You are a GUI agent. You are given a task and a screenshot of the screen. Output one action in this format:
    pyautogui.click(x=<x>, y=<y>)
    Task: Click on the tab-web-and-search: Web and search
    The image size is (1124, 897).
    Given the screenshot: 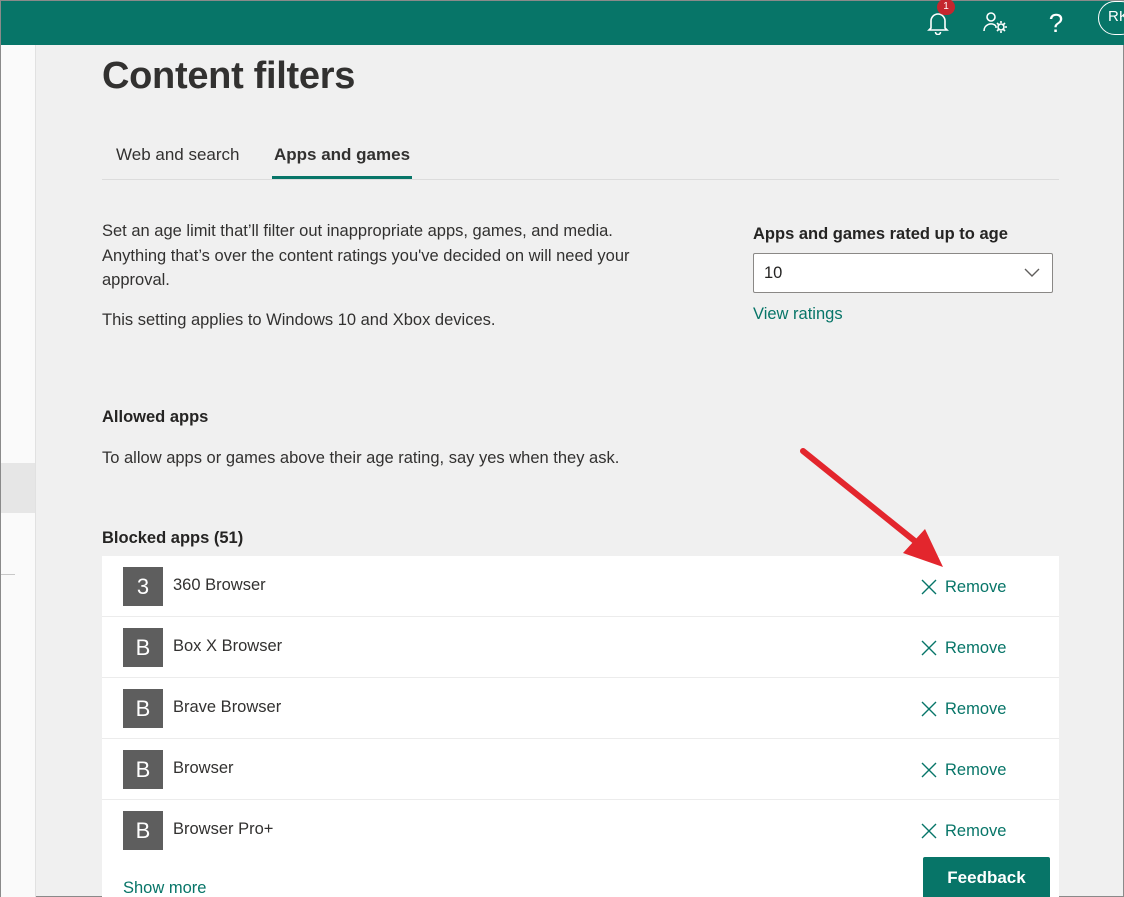 What is the action you would take?
    pyautogui.click(x=177, y=162)
    